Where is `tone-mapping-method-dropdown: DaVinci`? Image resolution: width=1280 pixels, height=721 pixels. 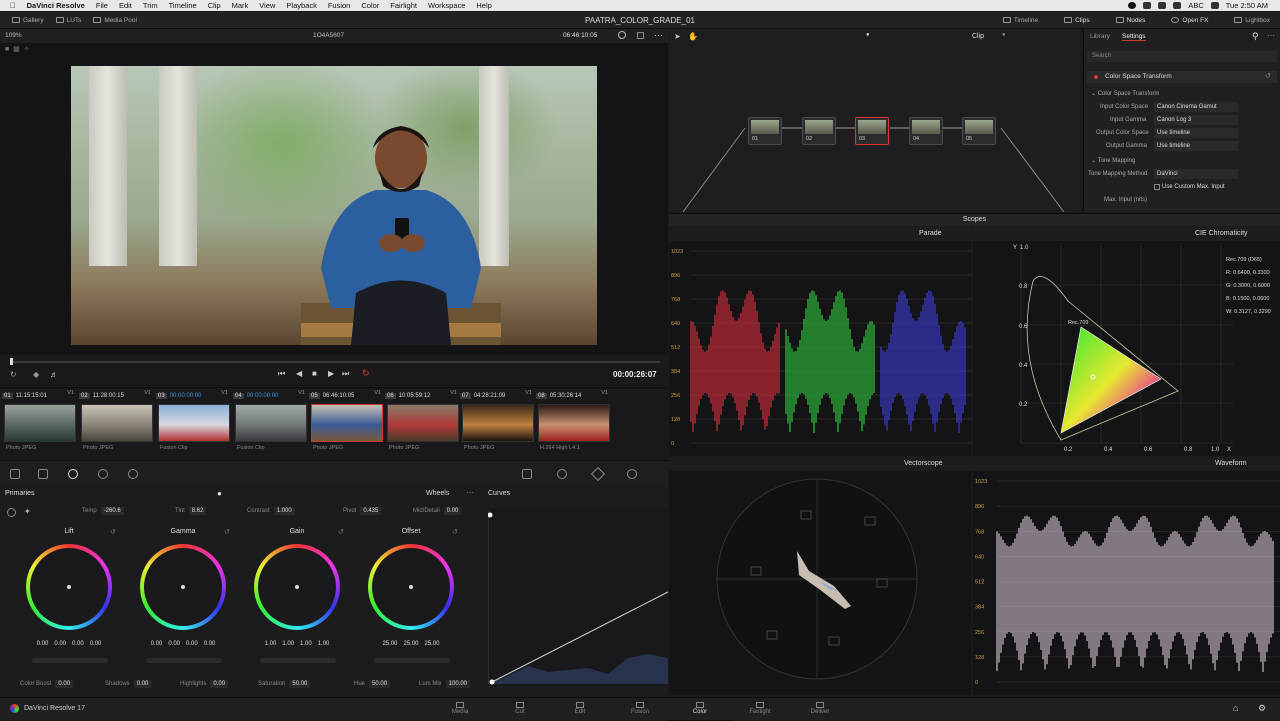 tone-mapping-method-dropdown: DaVinci is located at coordinates (1196, 174).